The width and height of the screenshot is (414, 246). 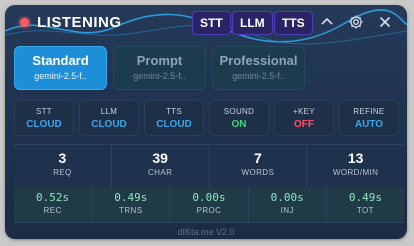 What do you see at coordinates (304, 111) in the screenshot?
I see `toggle-label: +KEY` at bounding box center [304, 111].